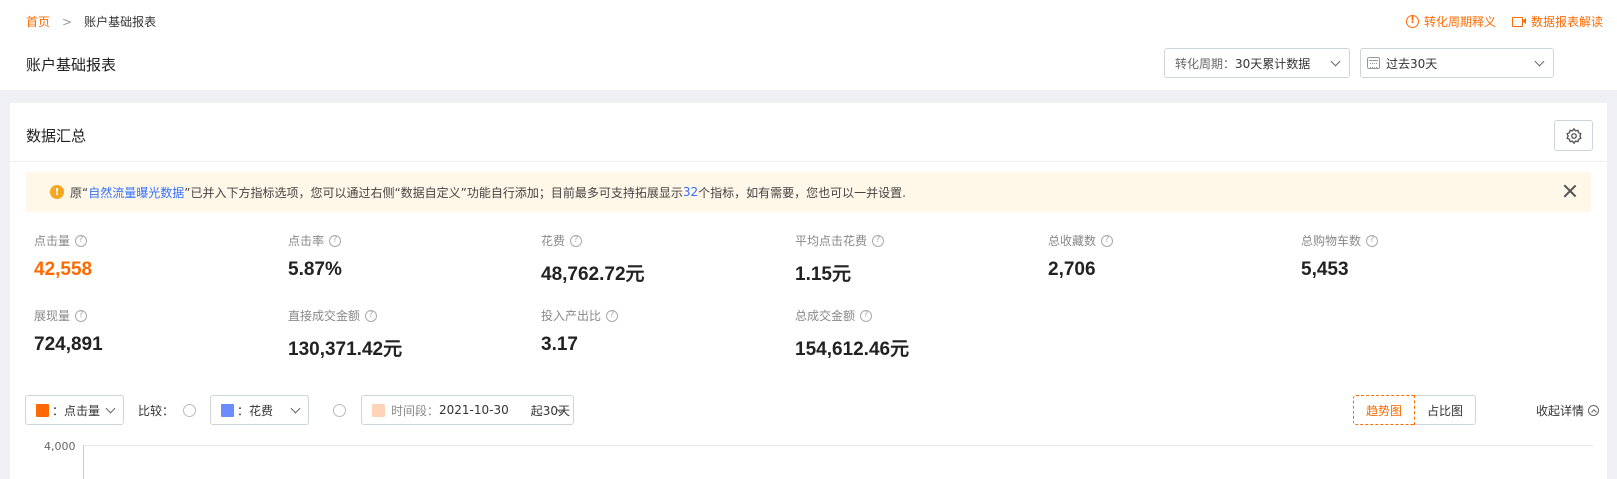 The image size is (1617, 479). I want to click on metric-value: 5,453, so click(1325, 269).